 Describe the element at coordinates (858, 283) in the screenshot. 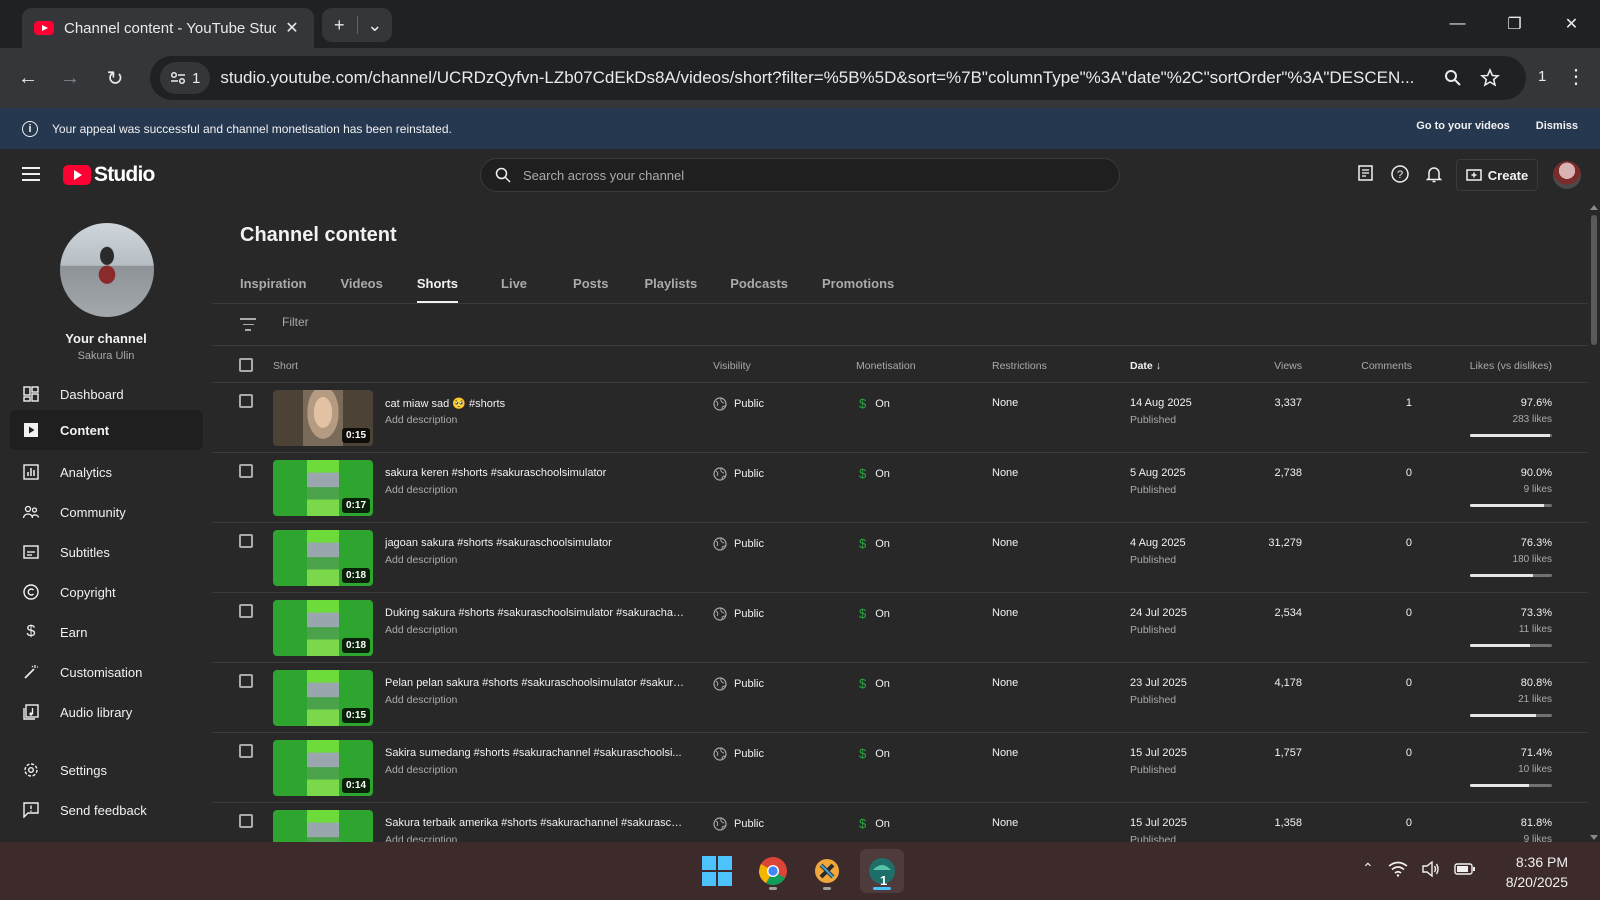

I see `tab-promotions: Promotions` at that location.